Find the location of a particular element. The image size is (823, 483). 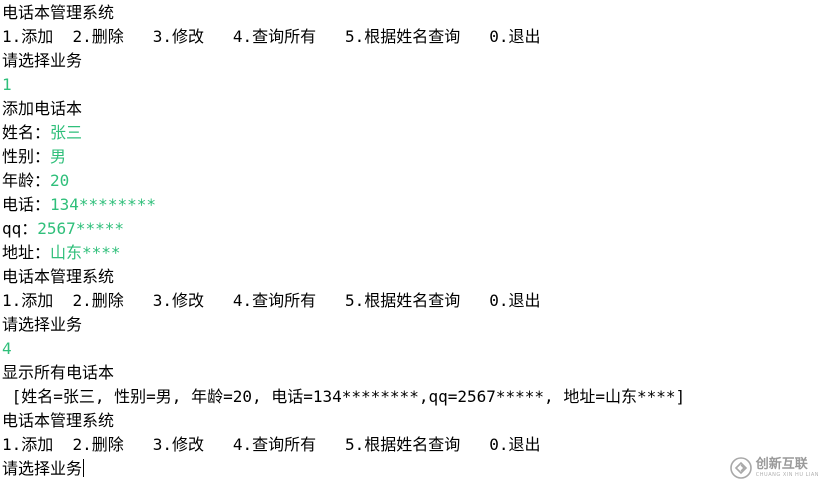

user-input-text: 张三 is located at coordinates (66, 132).